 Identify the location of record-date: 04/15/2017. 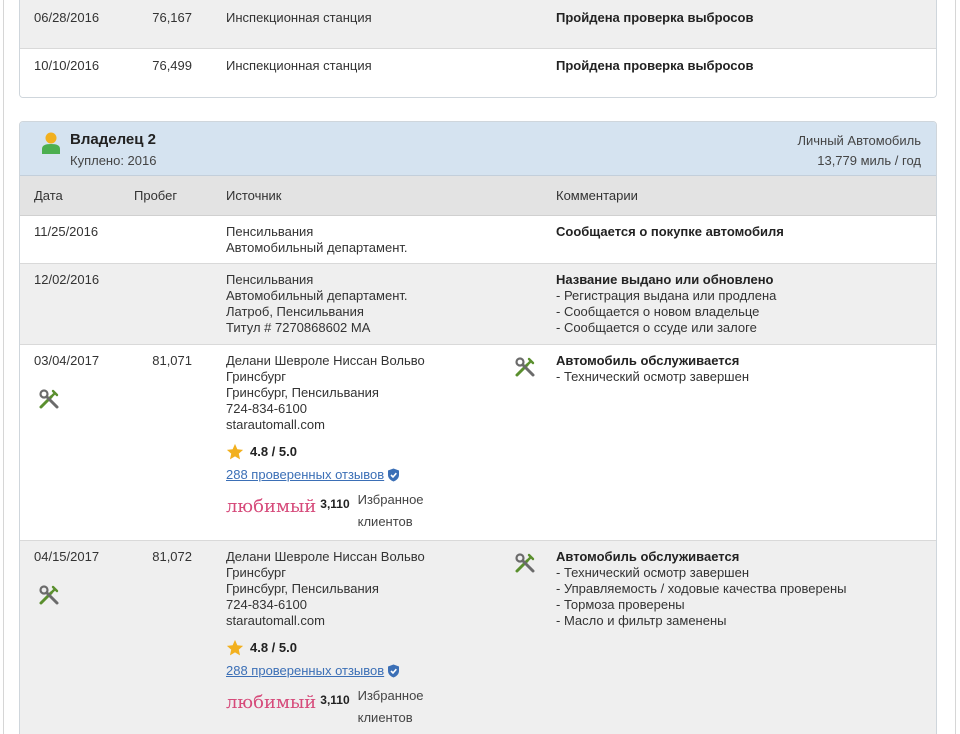
(67, 556).